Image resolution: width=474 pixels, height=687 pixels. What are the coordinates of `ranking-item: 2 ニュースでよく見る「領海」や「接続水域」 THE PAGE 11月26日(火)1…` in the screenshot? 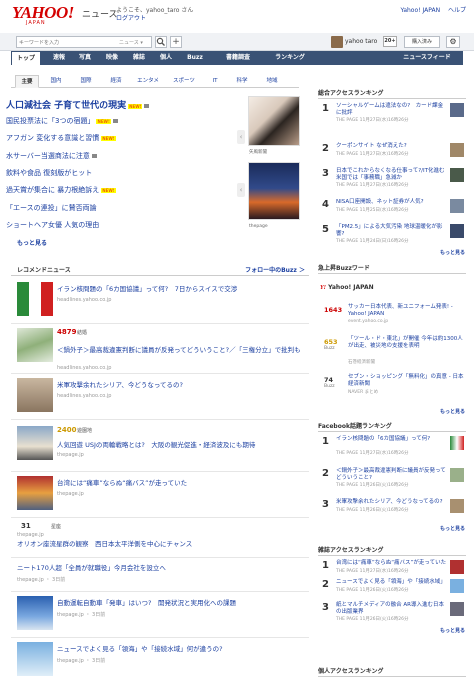 It's located at (392, 588).